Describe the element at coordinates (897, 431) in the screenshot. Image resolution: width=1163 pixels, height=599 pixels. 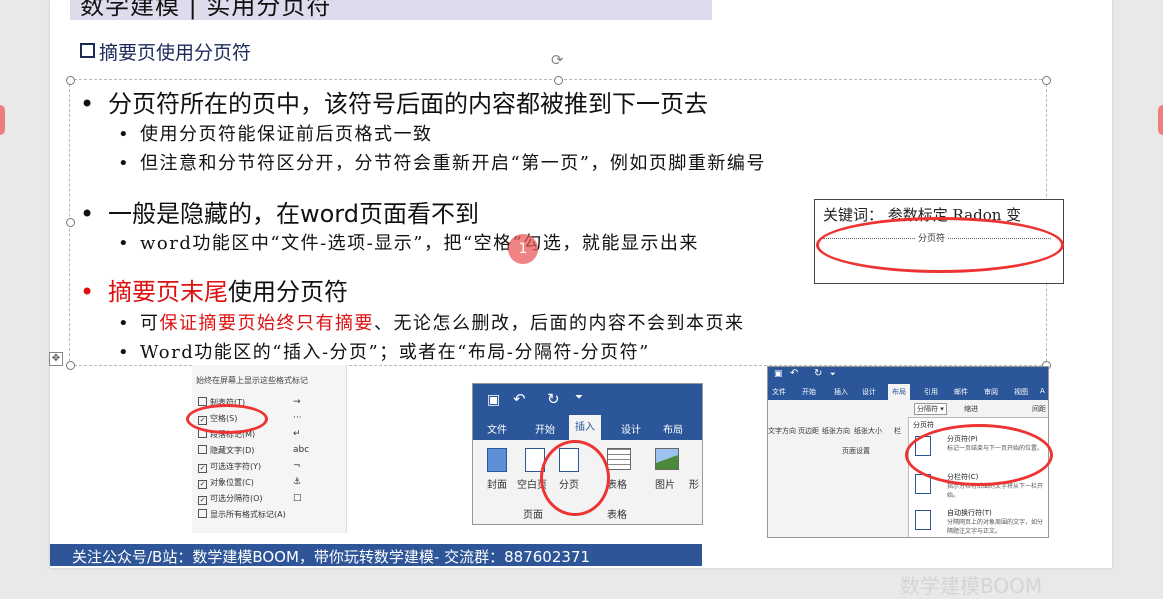
I see `columns-button: 栏` at that location.